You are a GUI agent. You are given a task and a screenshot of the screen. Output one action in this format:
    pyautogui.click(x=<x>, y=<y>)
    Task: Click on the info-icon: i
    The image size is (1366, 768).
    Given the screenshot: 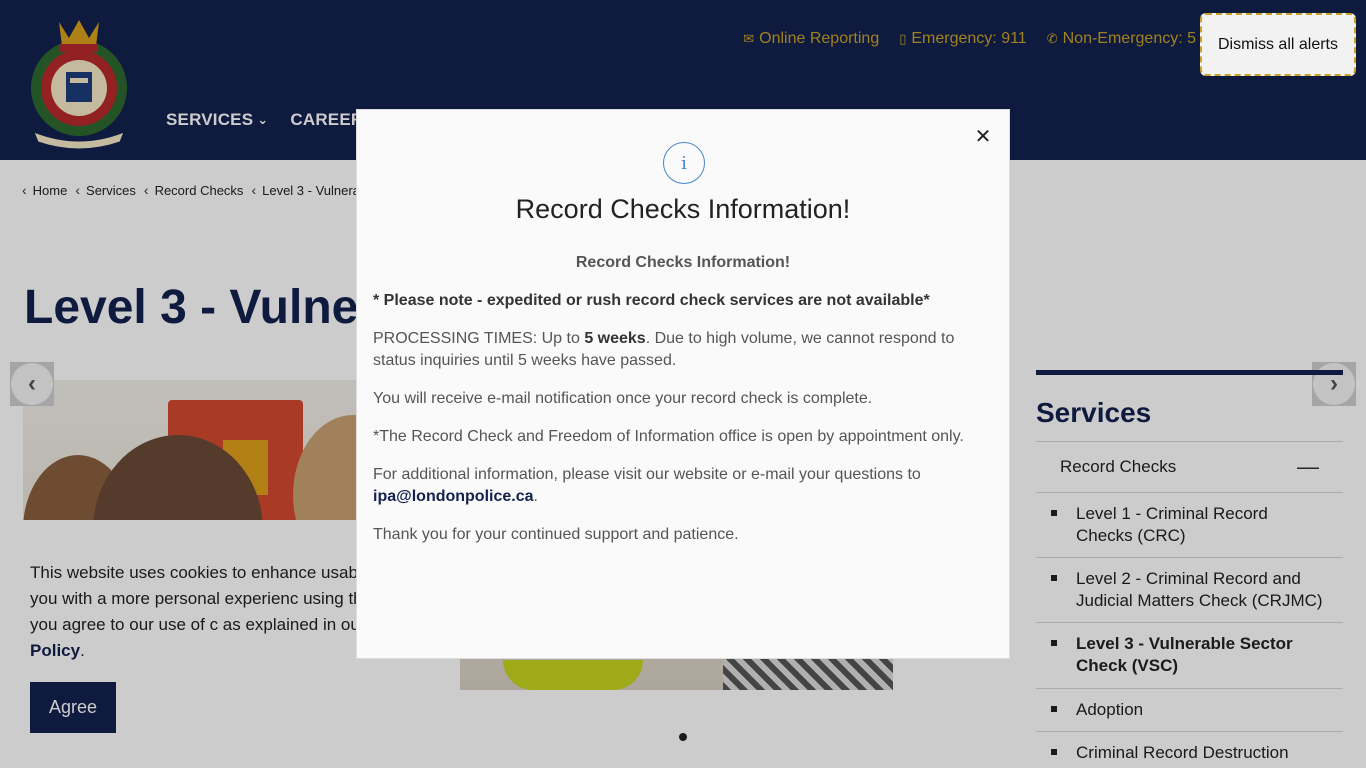 What is the action you would take?
    pyautogui.click(x=684, y=163)
    